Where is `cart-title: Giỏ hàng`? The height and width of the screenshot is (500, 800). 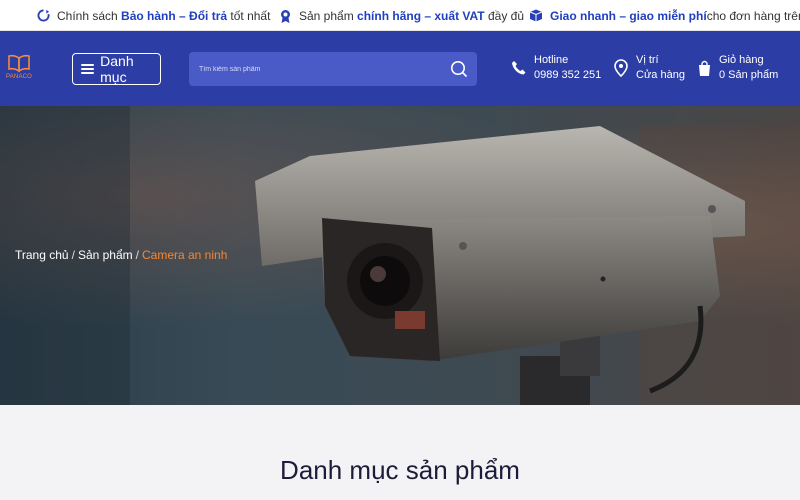
cart-title: Giỏ hàng is located at coordinates (741, 60).